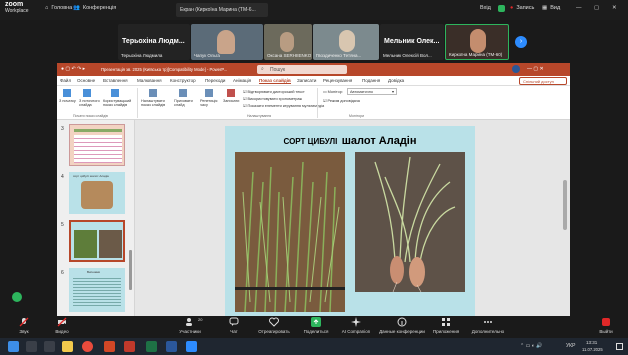 This screenshot has width=628, height=355. Describe the element at coordinates (62, 325) in the screenshot. I see `video-button: Видео` at that location.